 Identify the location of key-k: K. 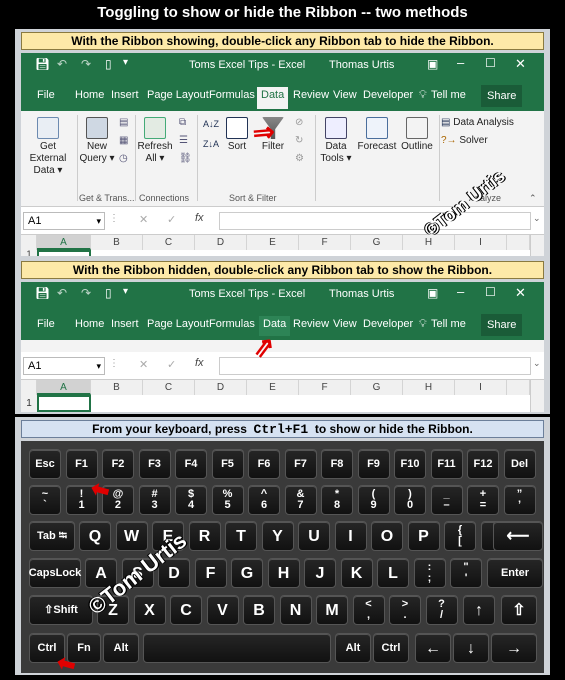
(356, 573).